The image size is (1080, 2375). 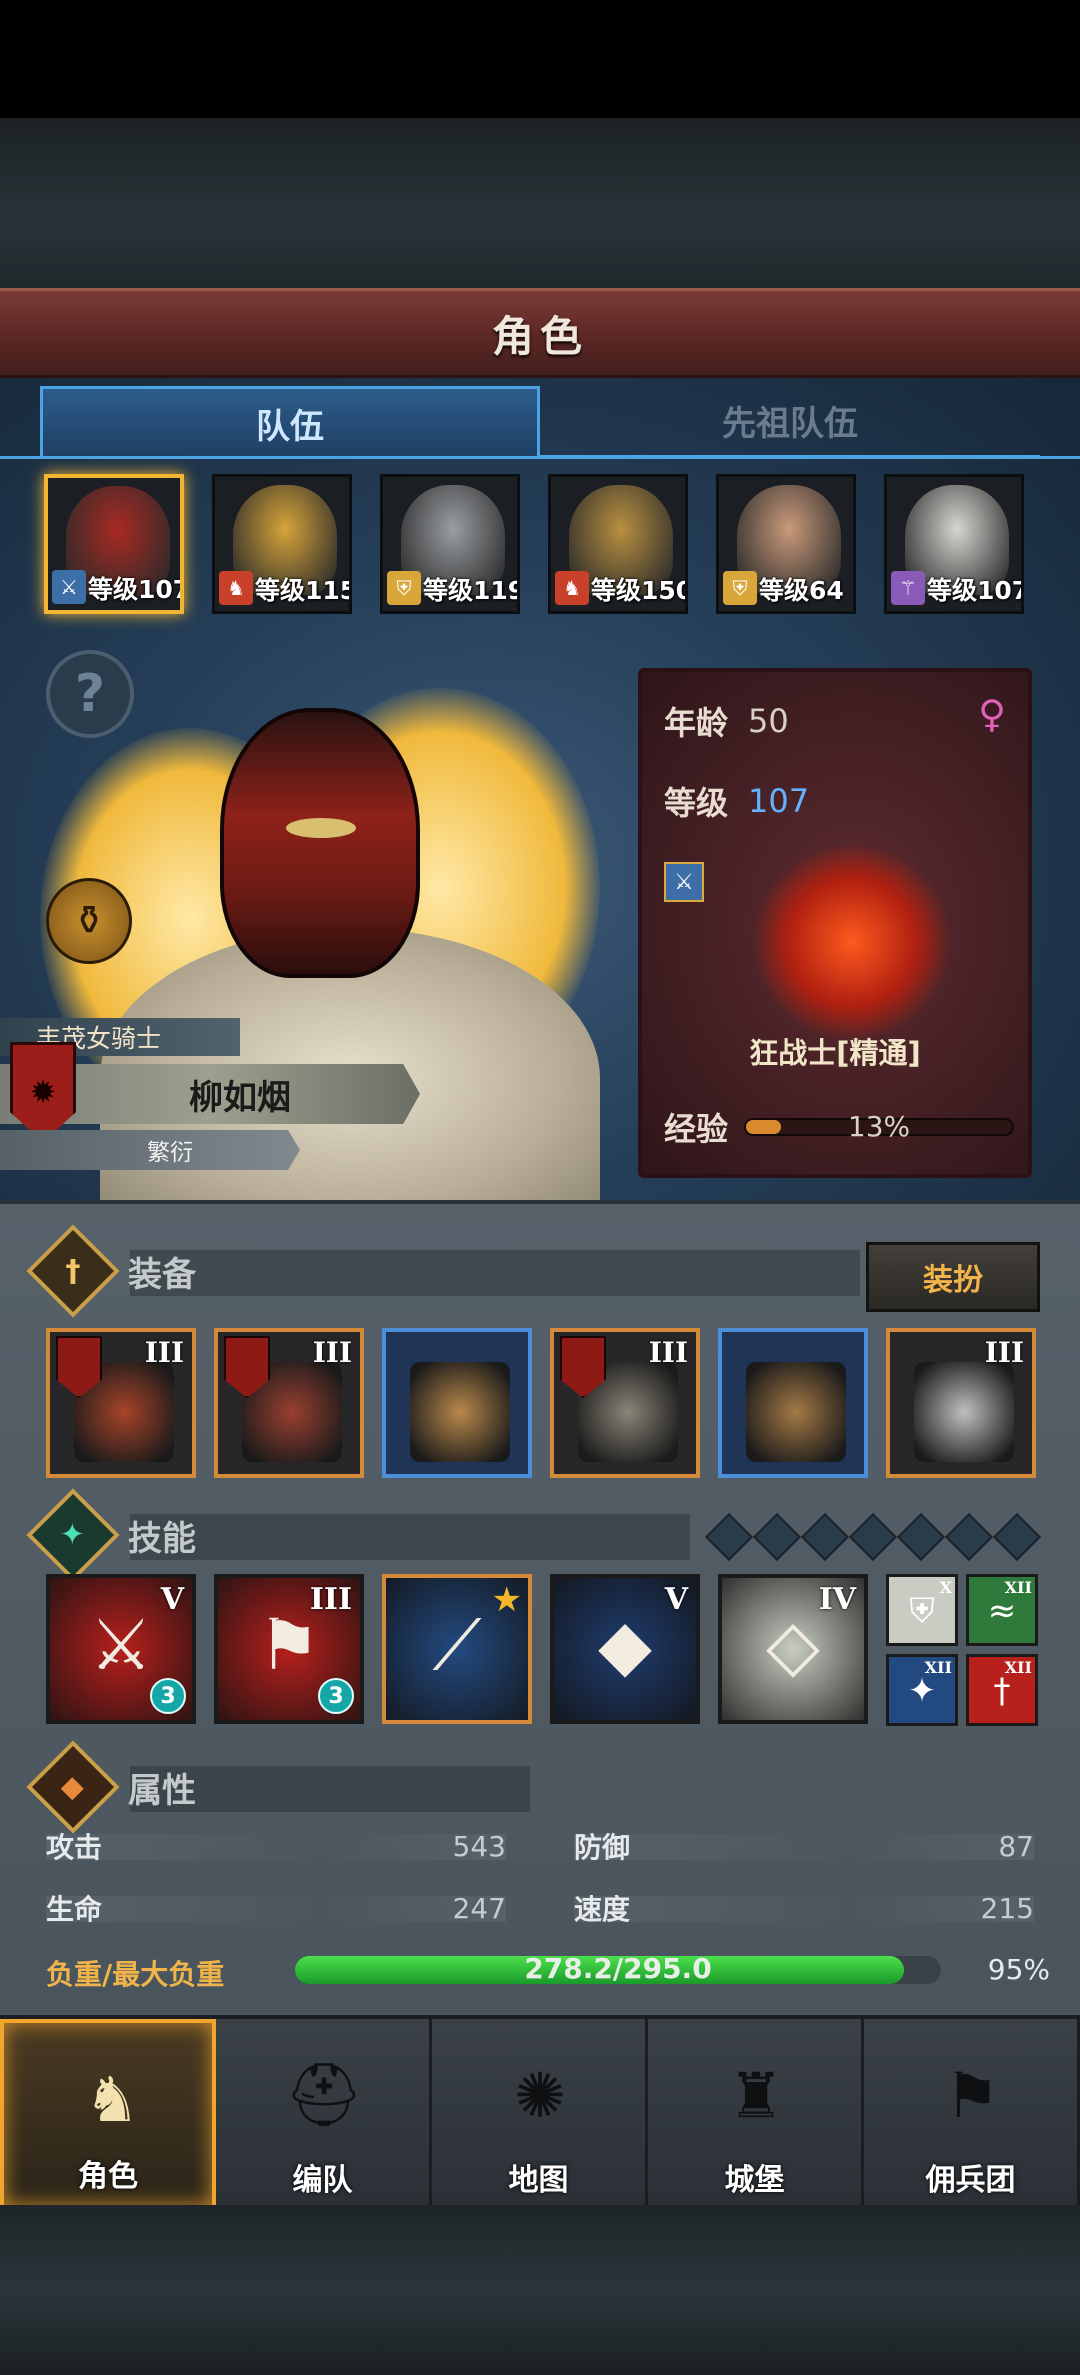 I want to click on status-area, so click(x=540, y=59).